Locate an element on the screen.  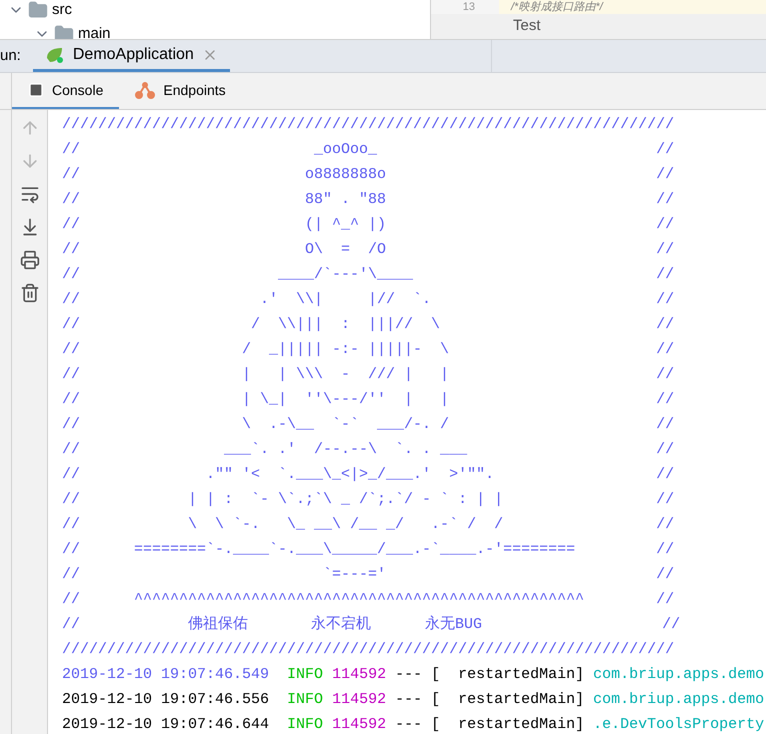
tree-item-label: src is located at coordinates (62, 11).